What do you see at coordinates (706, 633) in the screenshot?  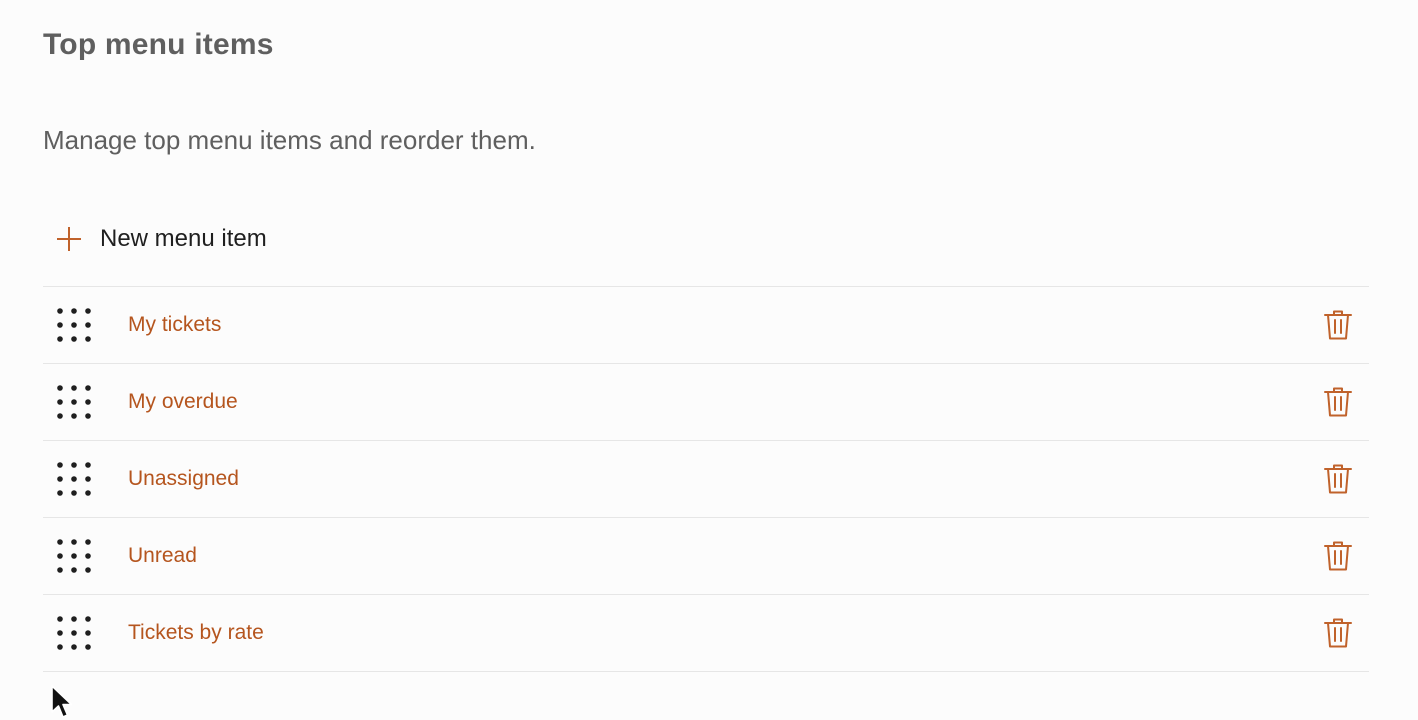 I see `menu-item-row: Tickets by rate` at bounding box center [706, 633].